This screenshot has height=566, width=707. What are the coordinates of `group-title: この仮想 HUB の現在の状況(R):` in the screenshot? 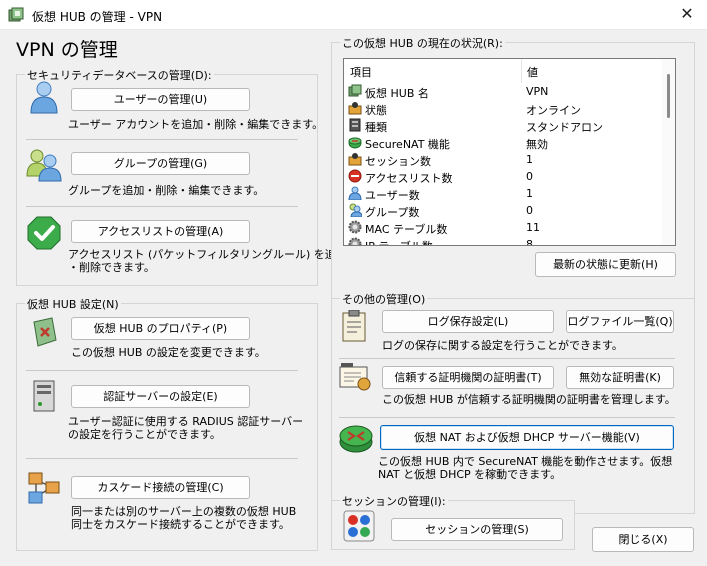 It's located at (422, 43).